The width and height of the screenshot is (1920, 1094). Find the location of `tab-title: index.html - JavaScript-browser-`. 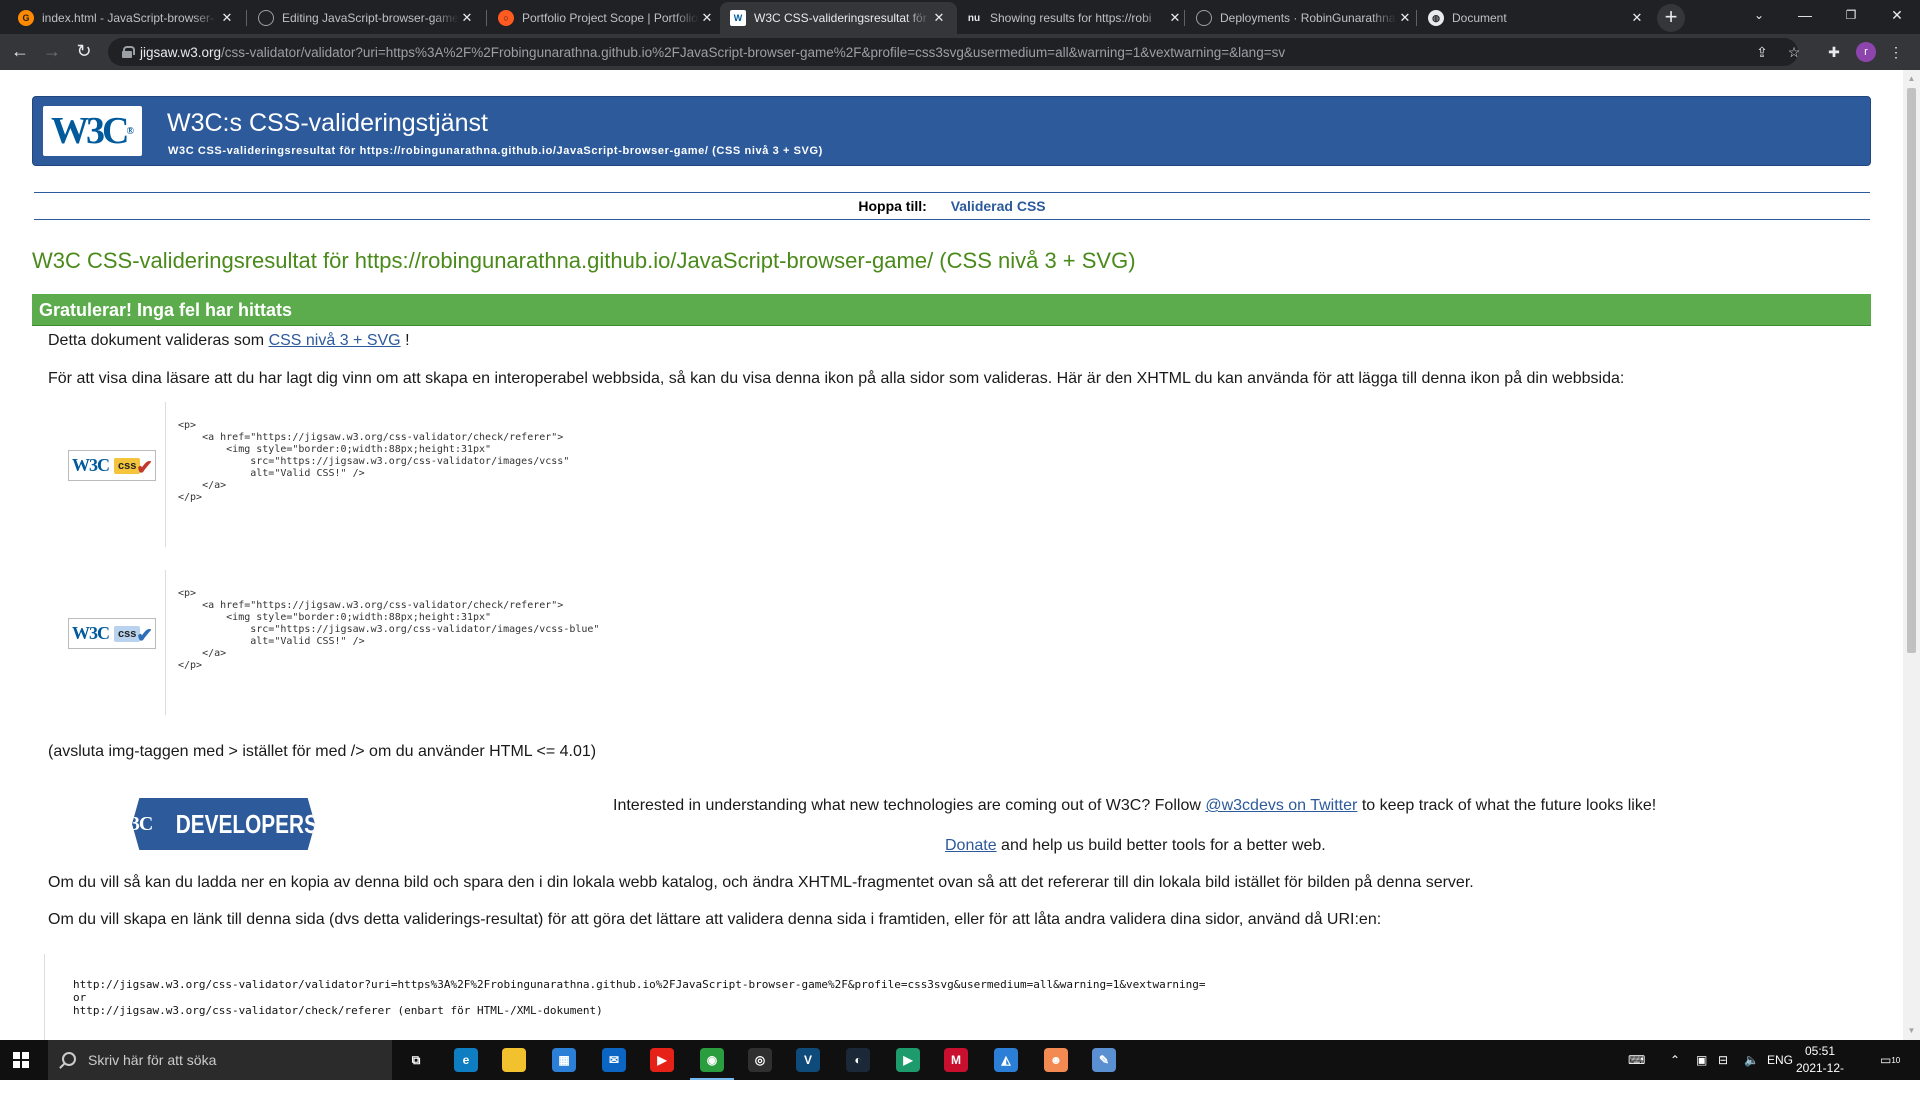

tab-title: index.html - JavaScript-browser- is located at coordinates (128, 18).